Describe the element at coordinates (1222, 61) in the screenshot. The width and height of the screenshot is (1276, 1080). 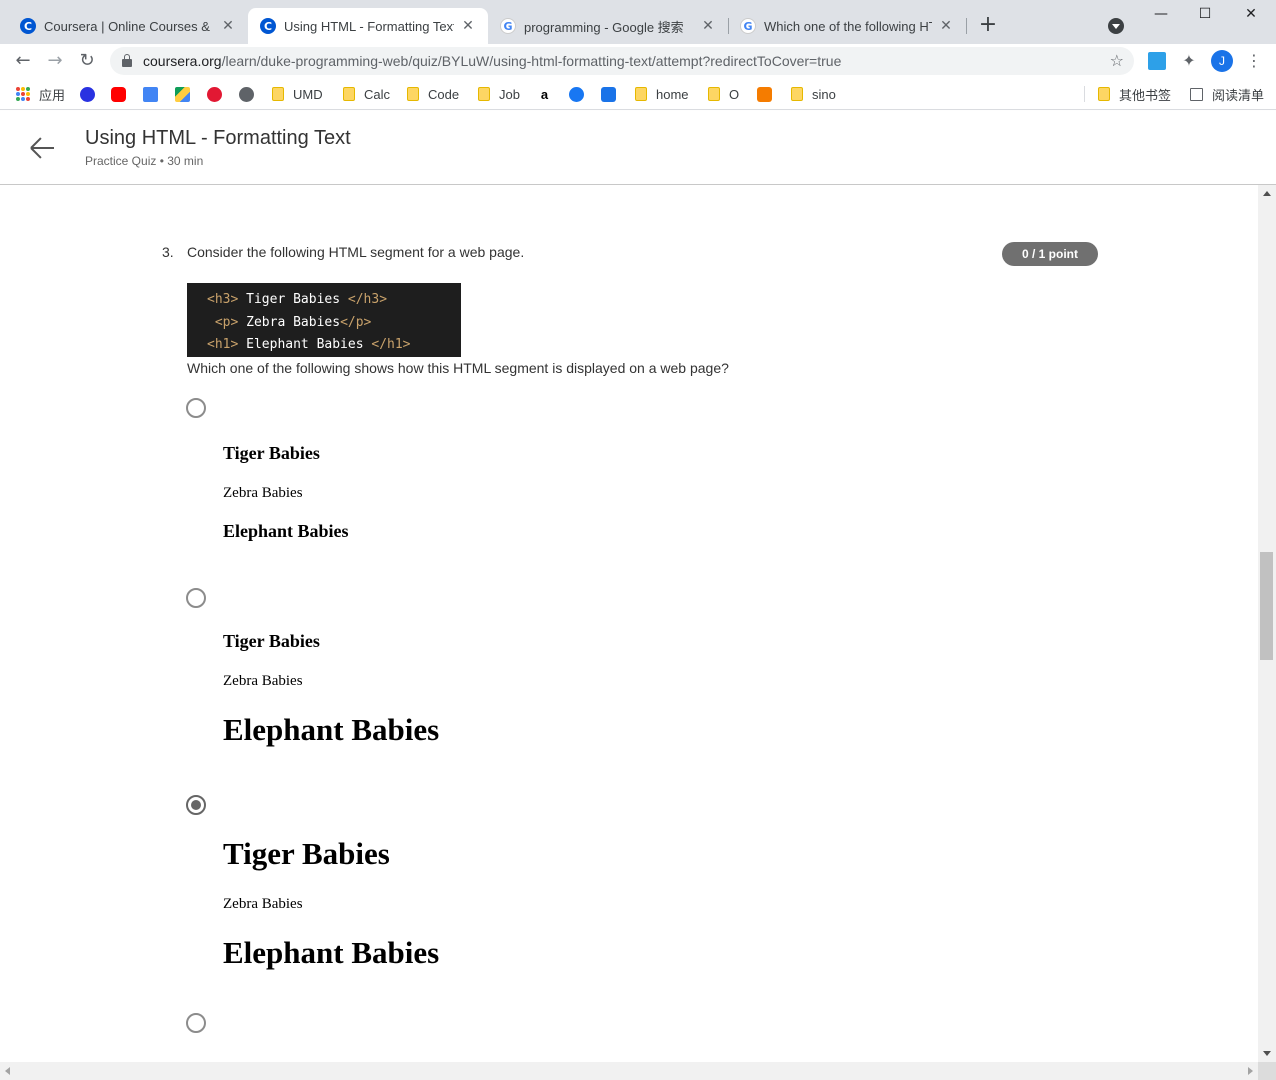
I see `profile-avatar: J` at that location.